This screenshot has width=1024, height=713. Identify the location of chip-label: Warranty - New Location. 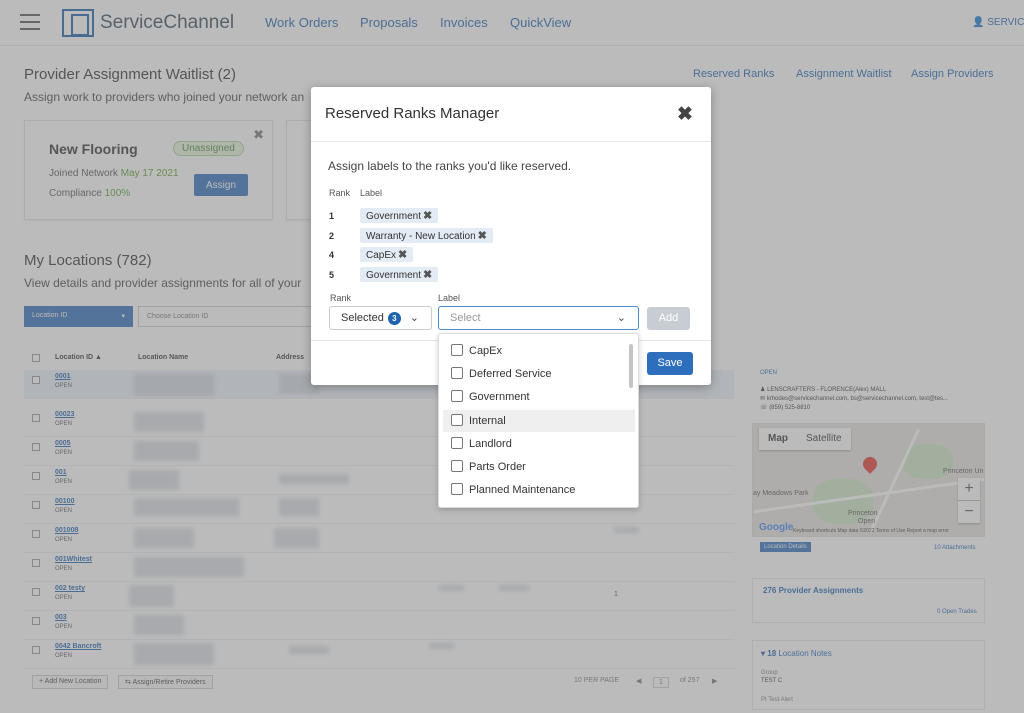
(421, 236).